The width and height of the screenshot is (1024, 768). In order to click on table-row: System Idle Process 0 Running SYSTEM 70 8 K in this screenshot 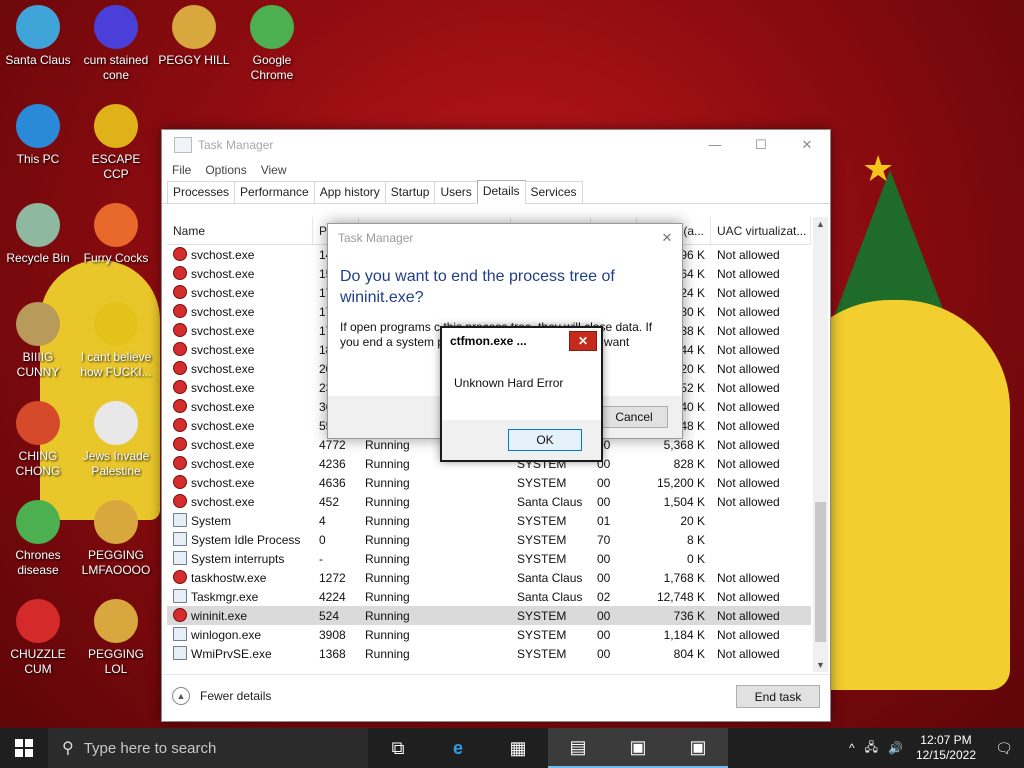, I will do `click(489, 539)`.